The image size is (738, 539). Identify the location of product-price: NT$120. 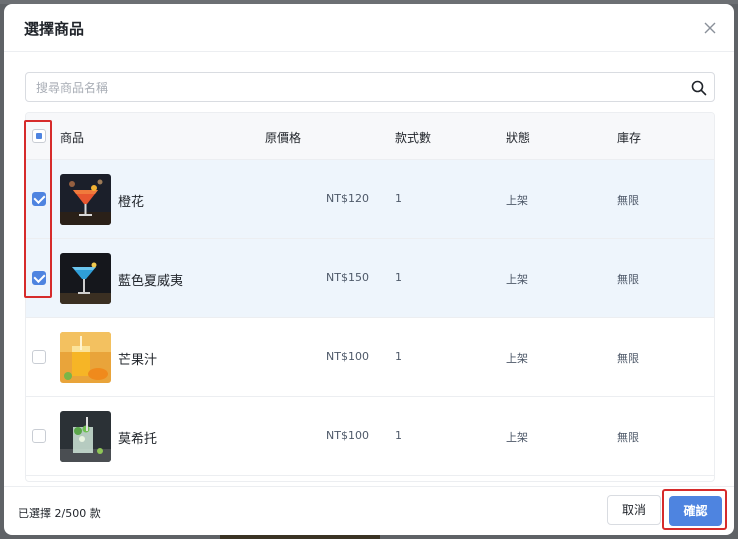
(347, 198).